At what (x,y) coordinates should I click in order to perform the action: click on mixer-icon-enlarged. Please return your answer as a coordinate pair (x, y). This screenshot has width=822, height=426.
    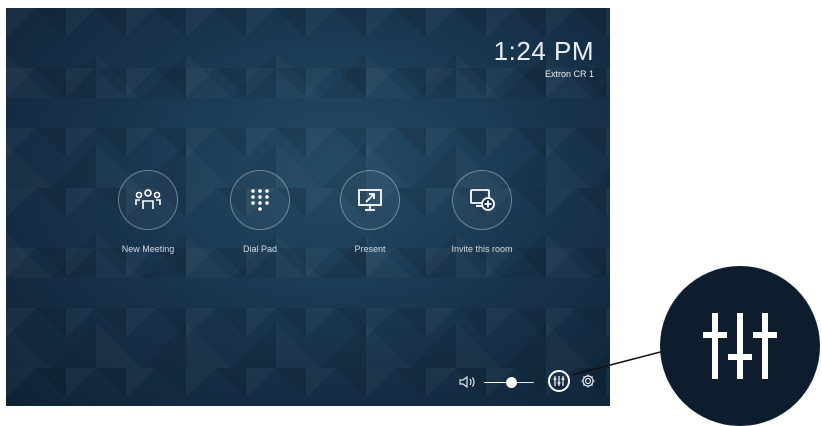
    Looking at the image, I should click on (740, 346).